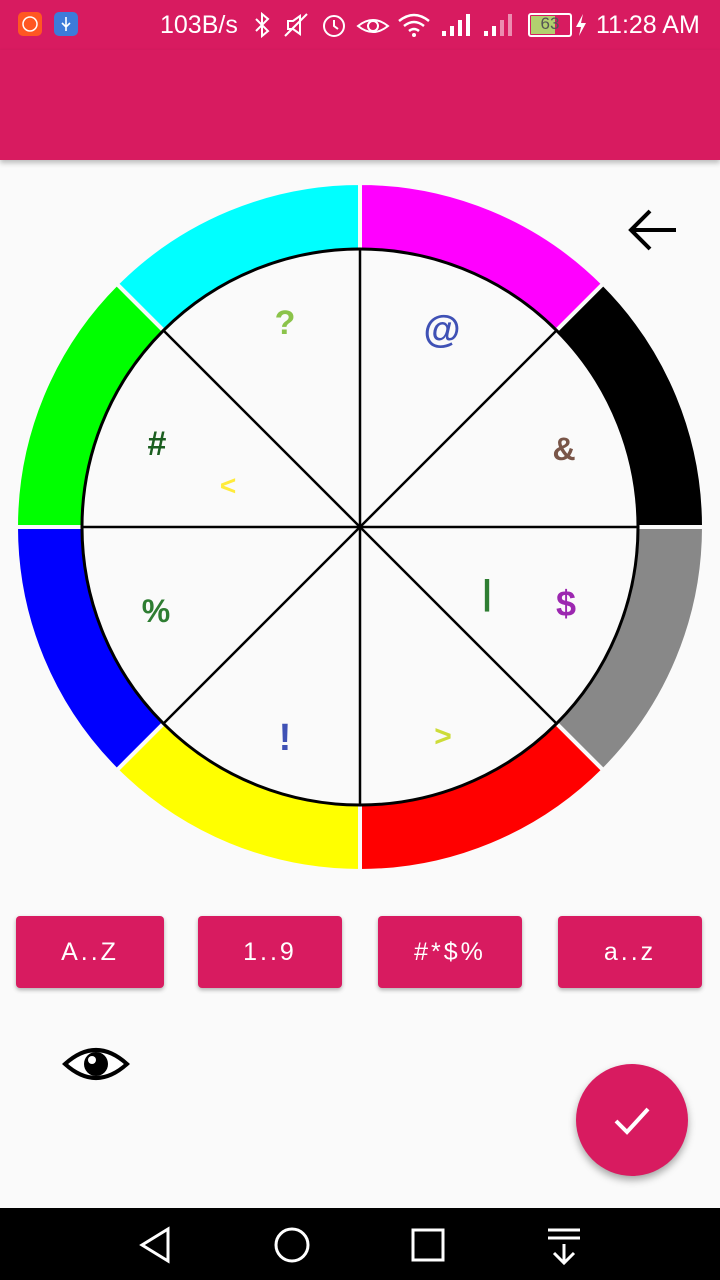  I want to click on check-icon, so click(632, 1121).